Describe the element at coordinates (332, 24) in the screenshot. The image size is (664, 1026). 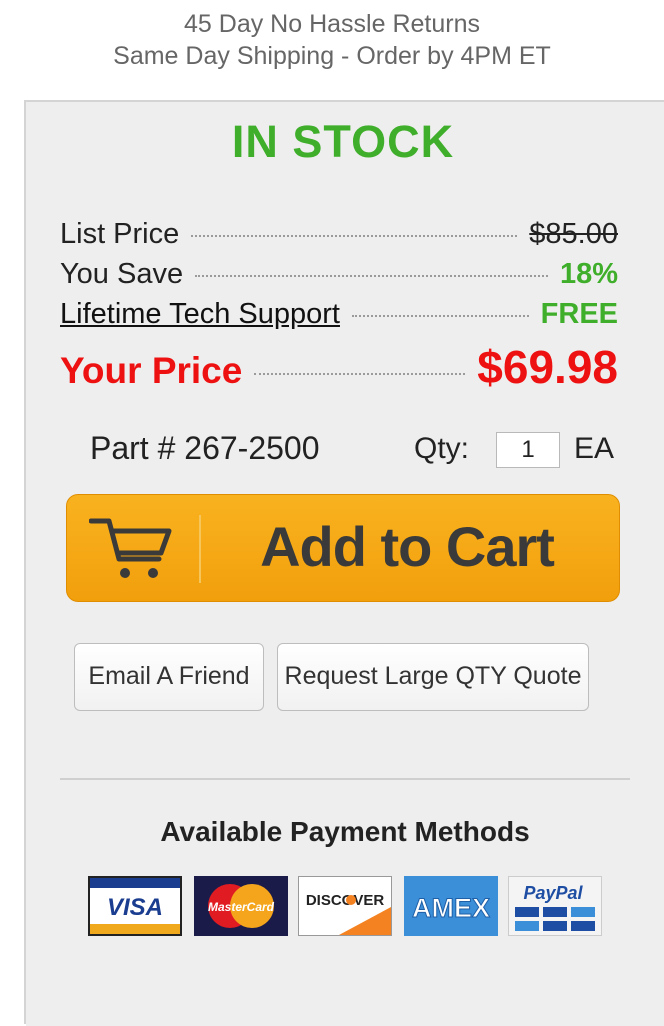
I see `returns-text: 45 Day No Hassle Returns` at that location.